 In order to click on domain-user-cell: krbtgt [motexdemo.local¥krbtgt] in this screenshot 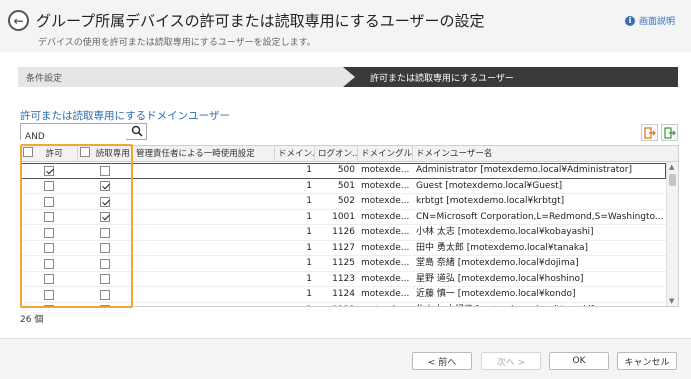, I will do `click(490, 201)`.